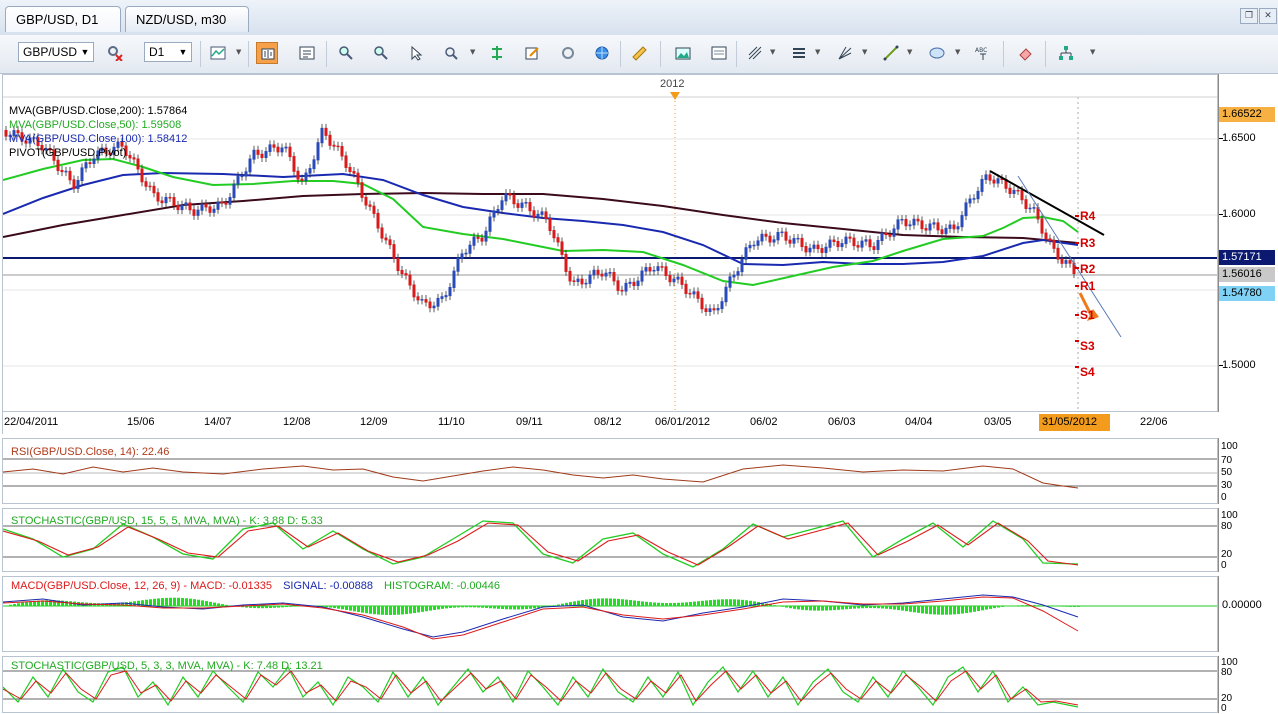 This screenshot has height=714, width=1278. I want to click on stoch1-tick: 0, so click(1224, 565).